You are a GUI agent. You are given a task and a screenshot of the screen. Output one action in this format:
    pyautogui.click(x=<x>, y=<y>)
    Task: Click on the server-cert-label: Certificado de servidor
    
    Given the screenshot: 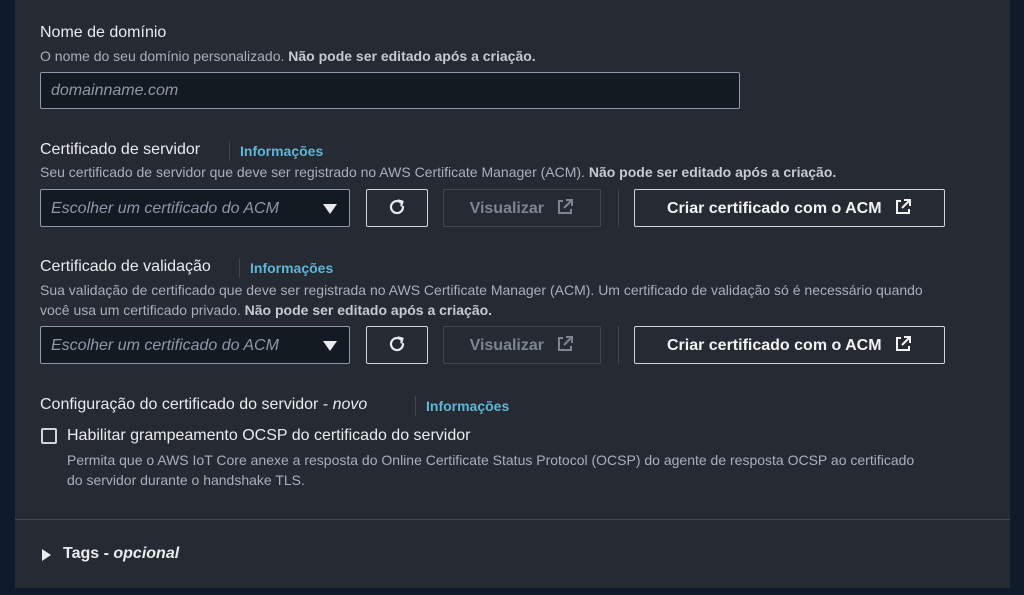 What is the action you would take?
    pyautogui.click(x=120, y=149)
    